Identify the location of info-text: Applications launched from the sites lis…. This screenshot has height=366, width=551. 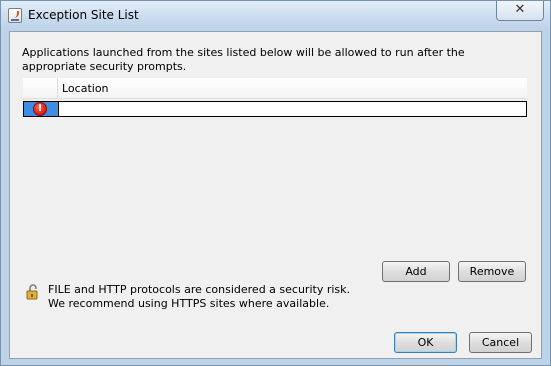
(243, 59).